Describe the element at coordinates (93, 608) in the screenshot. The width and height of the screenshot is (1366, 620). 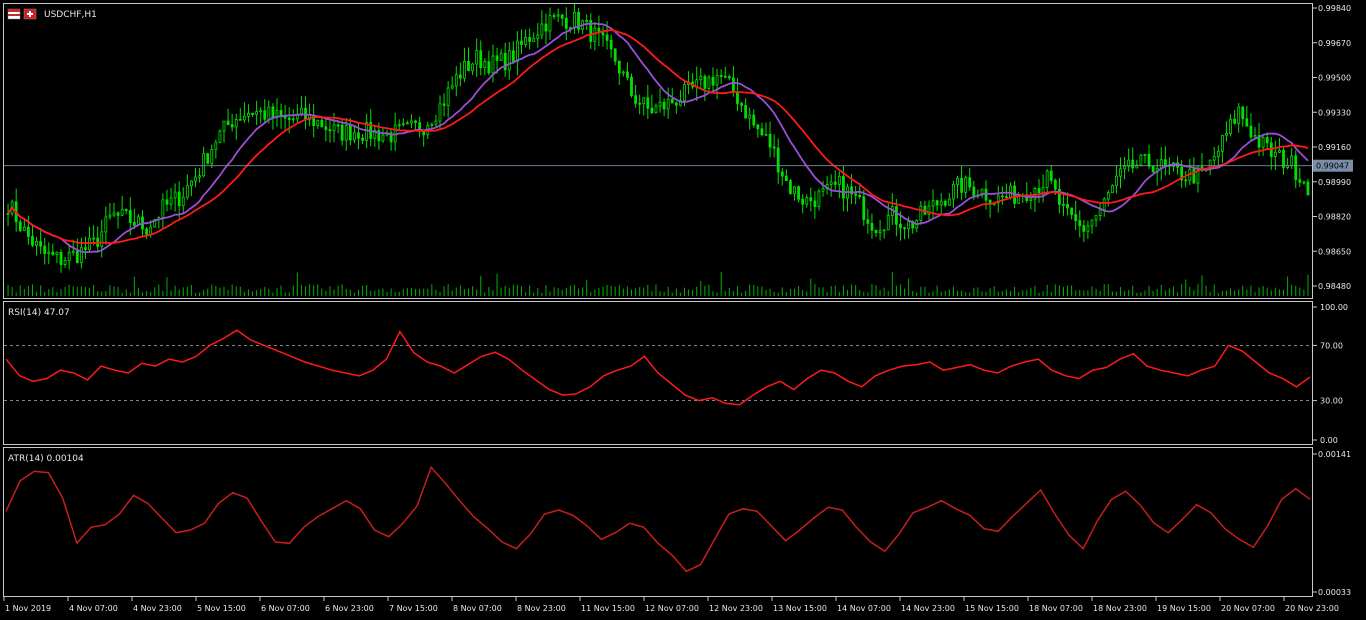
I see `time-tick-label: 4 Nov 07:00` at that location.